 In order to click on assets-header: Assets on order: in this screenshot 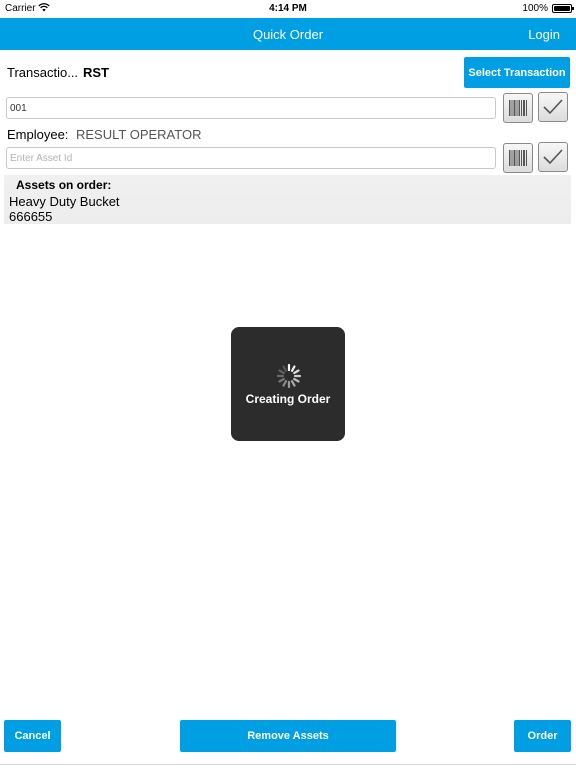, I will do `click(64, 185)`.